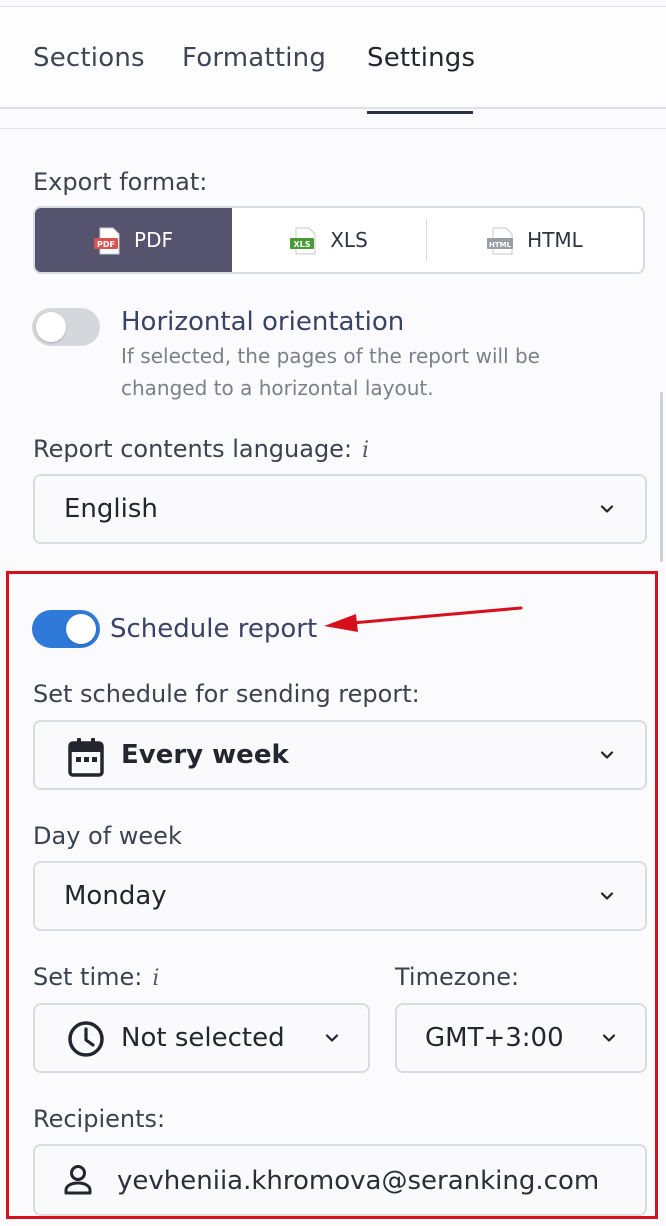 Image resolution: width=666 pixels, height=1226 pixels. I want to click on export-pdf-label: PDF, so click(153, 240).